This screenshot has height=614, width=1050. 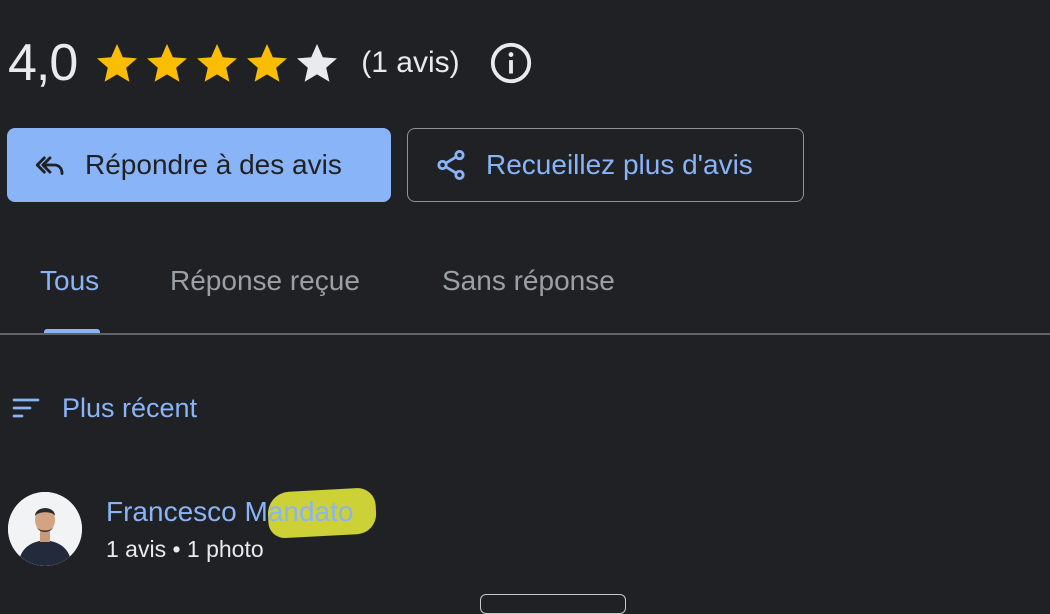 What do you see at coordinates (528, 281) in the screenshot?
I see `tab-unreplied: Sans réponse` at bounding box center [528, 281].